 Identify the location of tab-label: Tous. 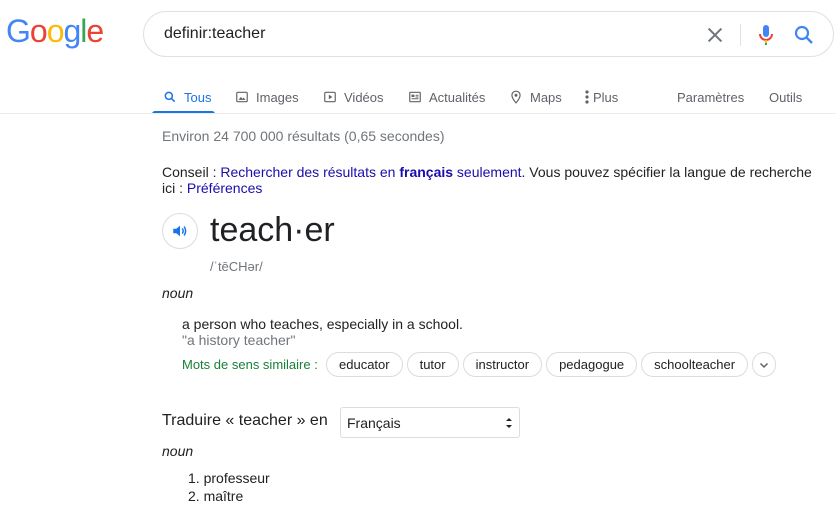
(198, 97).